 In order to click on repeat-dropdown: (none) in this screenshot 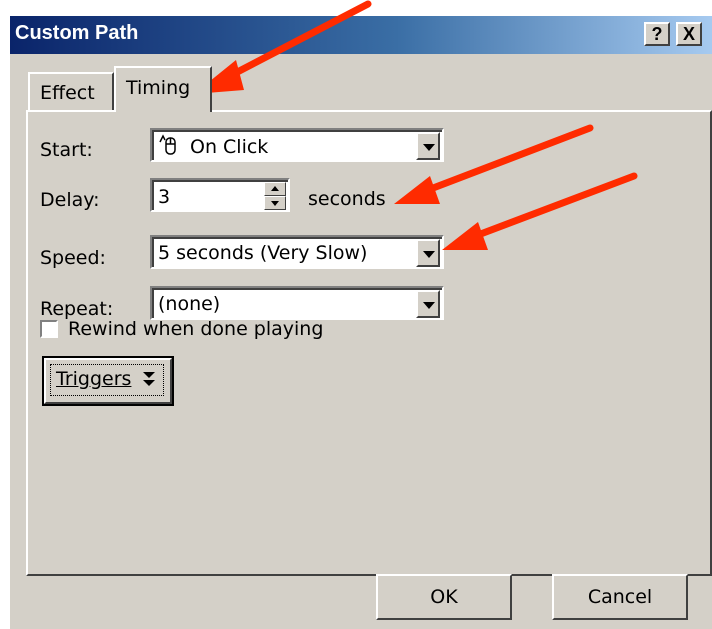, I will do `click(297, 303)`.